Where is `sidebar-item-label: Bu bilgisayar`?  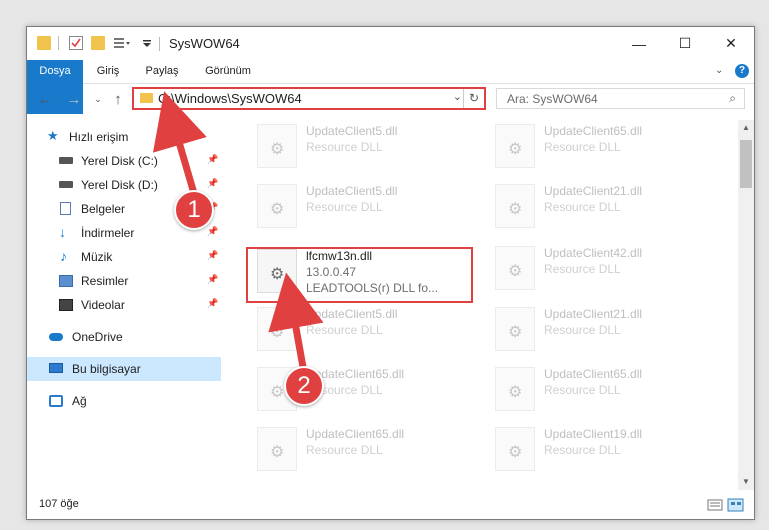 sidebar-item-label: Bu bilgisayar is located at coordinates (106, 369).